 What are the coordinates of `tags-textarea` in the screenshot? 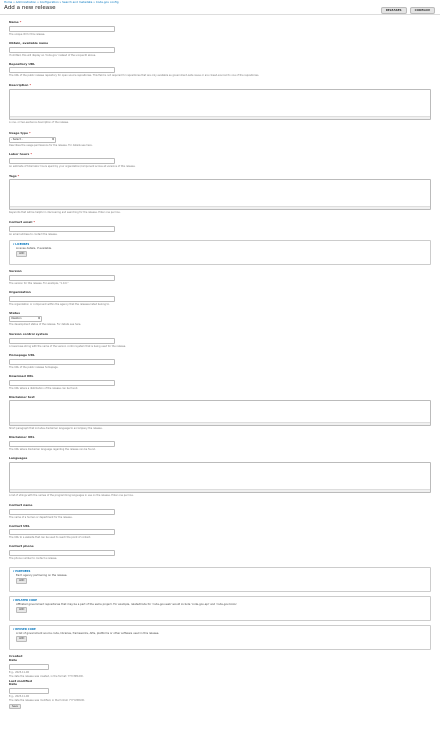 It's located at (220, 195).